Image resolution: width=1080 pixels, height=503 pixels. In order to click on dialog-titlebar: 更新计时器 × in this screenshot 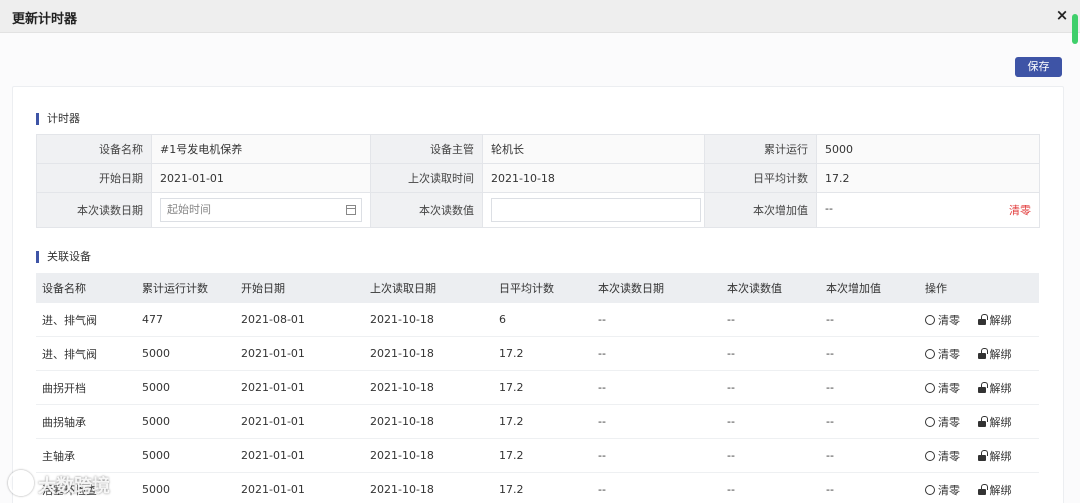, I will do `click(540, 16)`.